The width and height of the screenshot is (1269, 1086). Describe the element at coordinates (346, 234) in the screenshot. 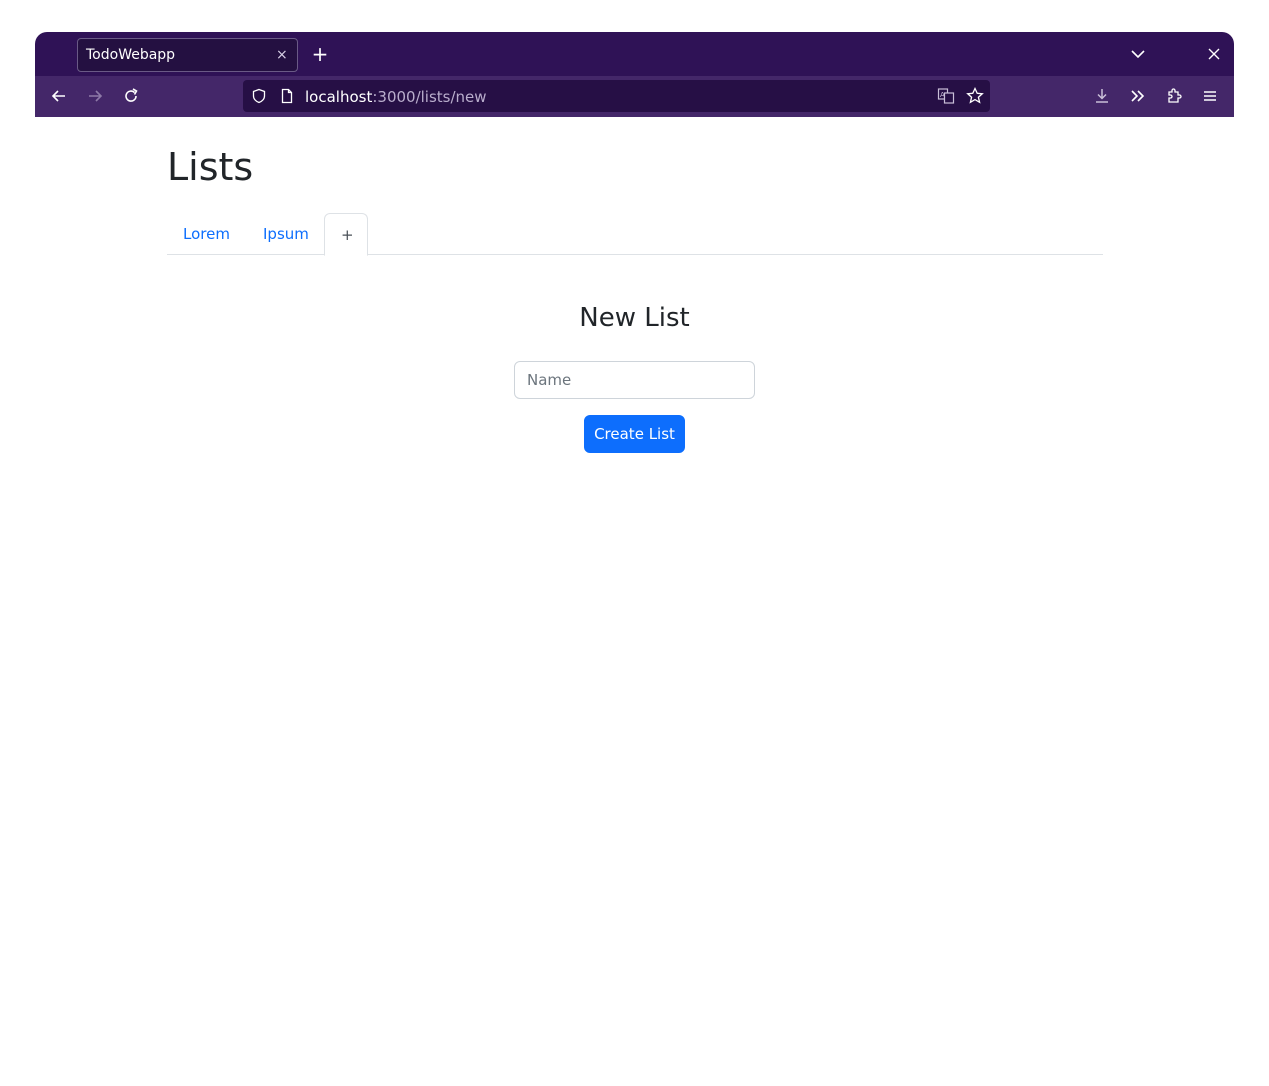

I see `tab-new-list: +` at that location.